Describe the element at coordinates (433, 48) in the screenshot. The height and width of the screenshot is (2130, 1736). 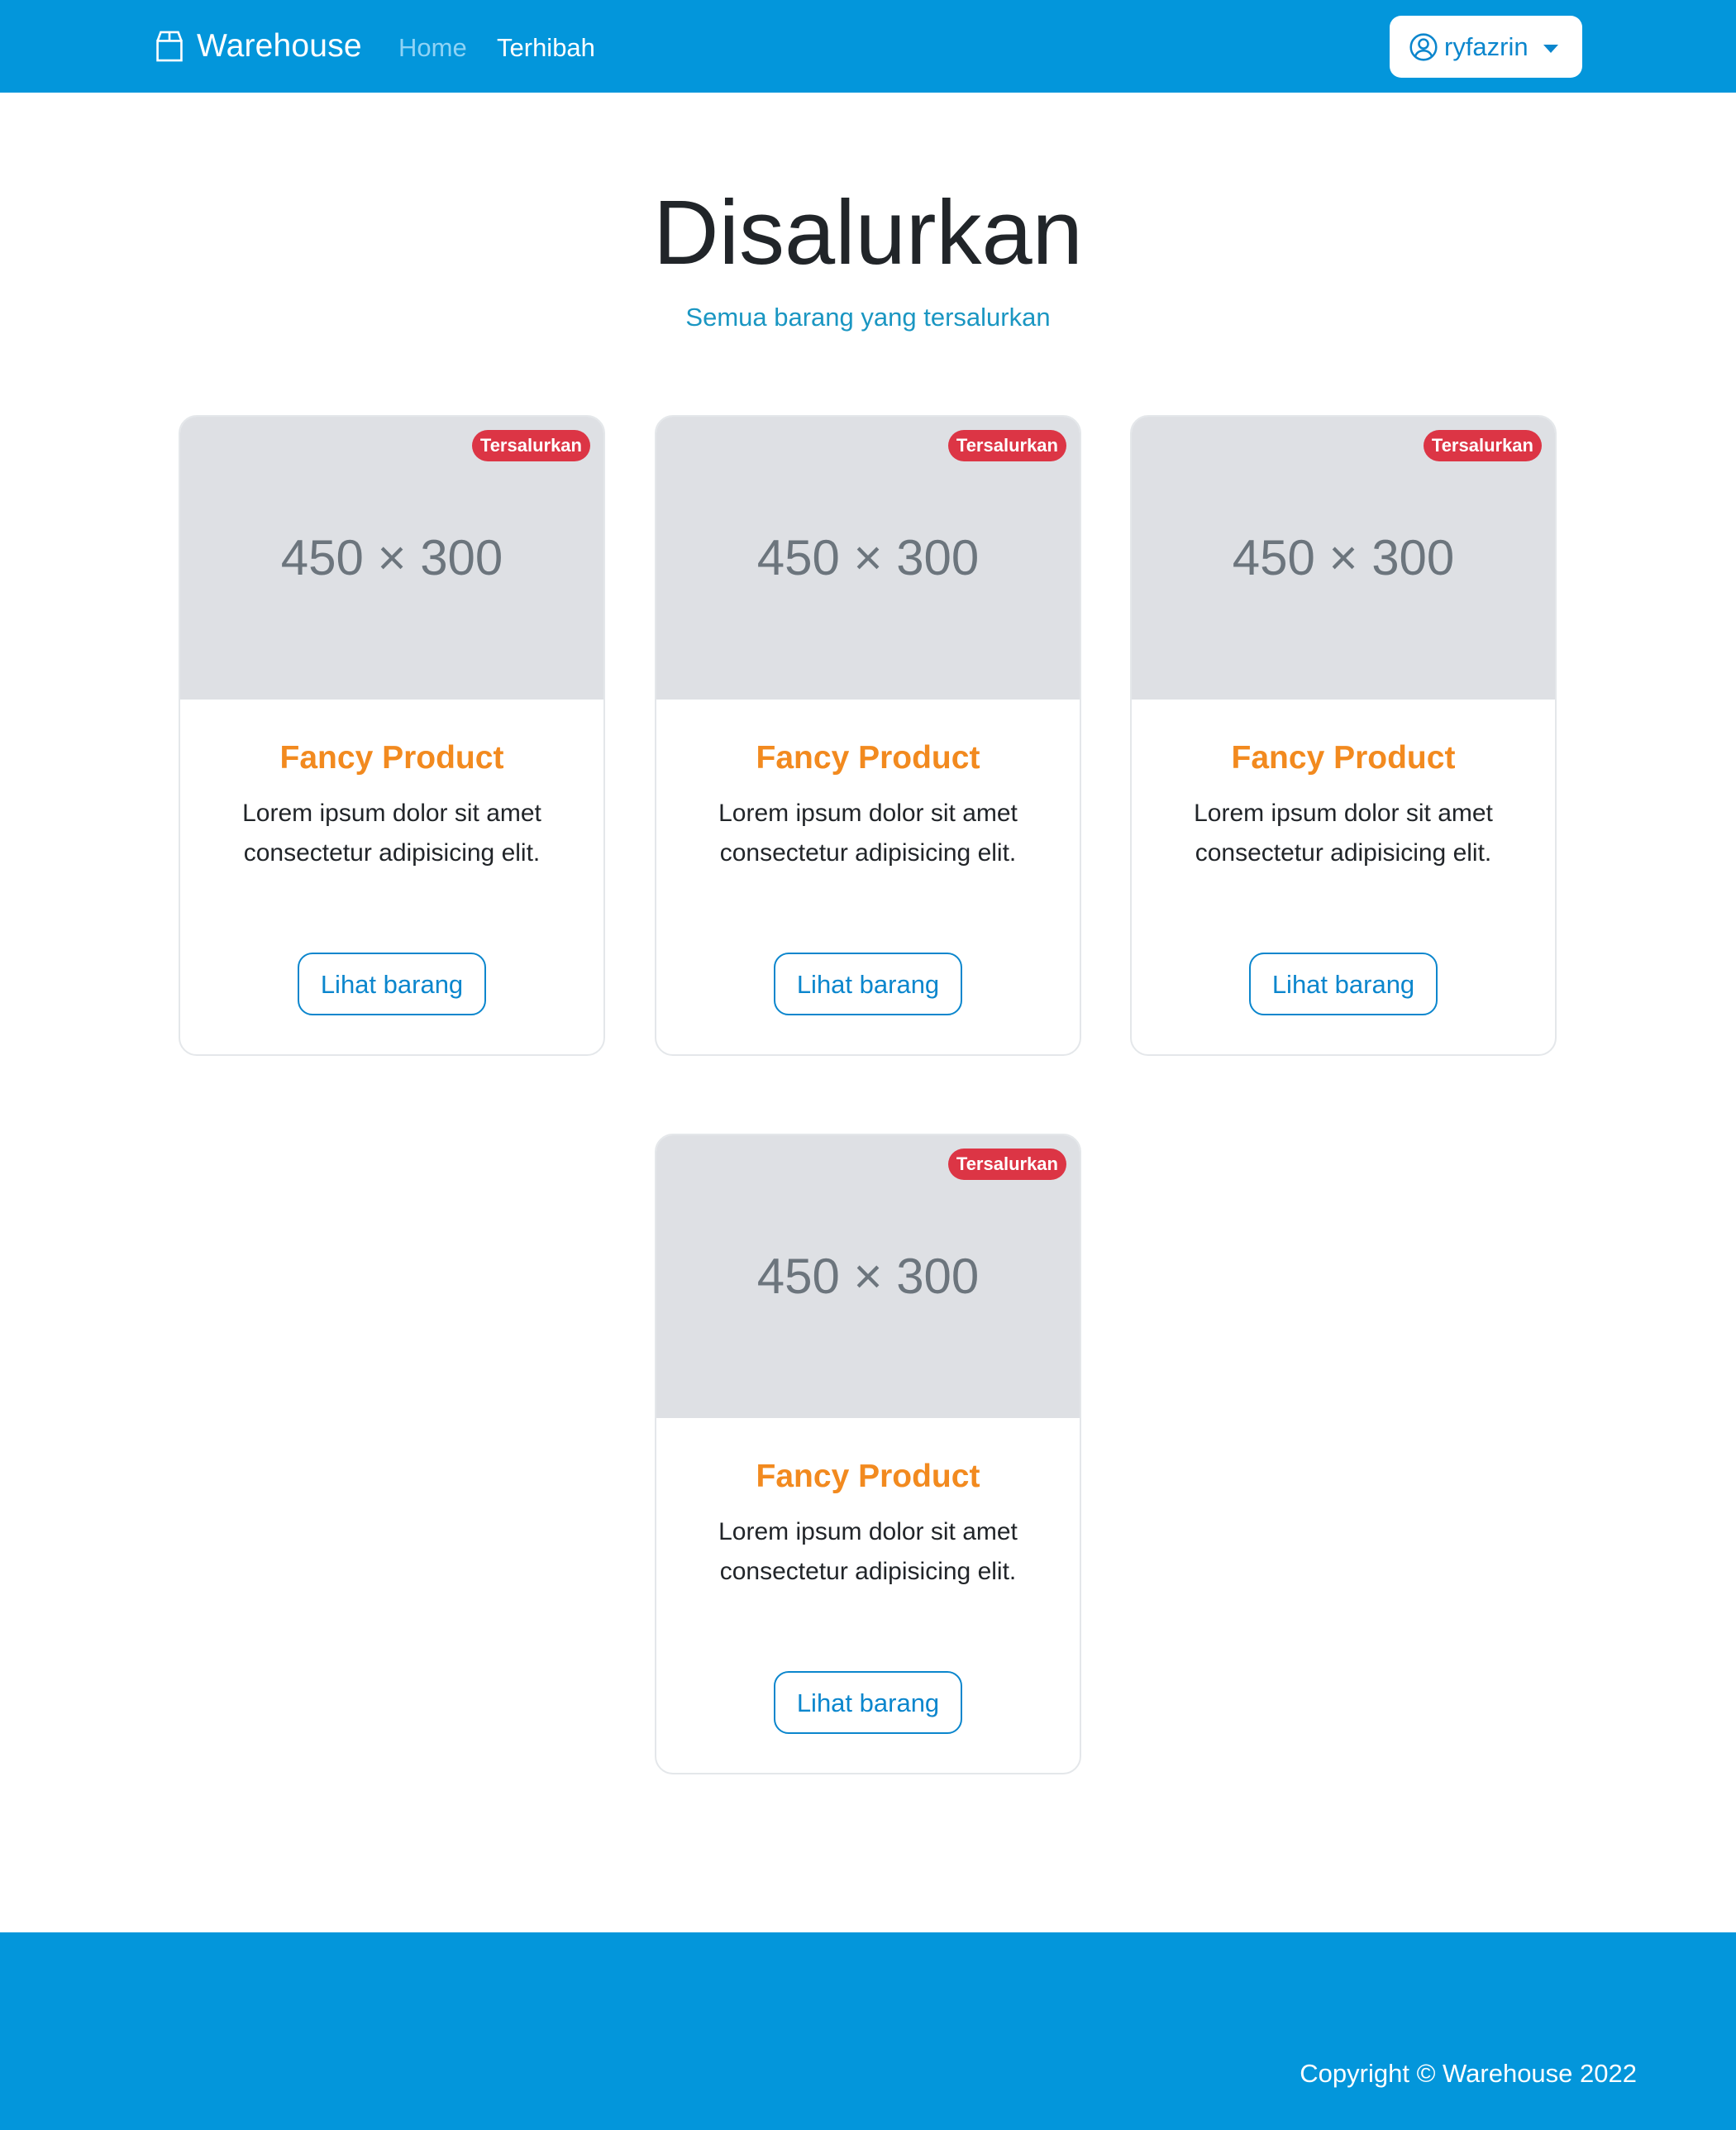
I see `nav-home: Home` at that location.